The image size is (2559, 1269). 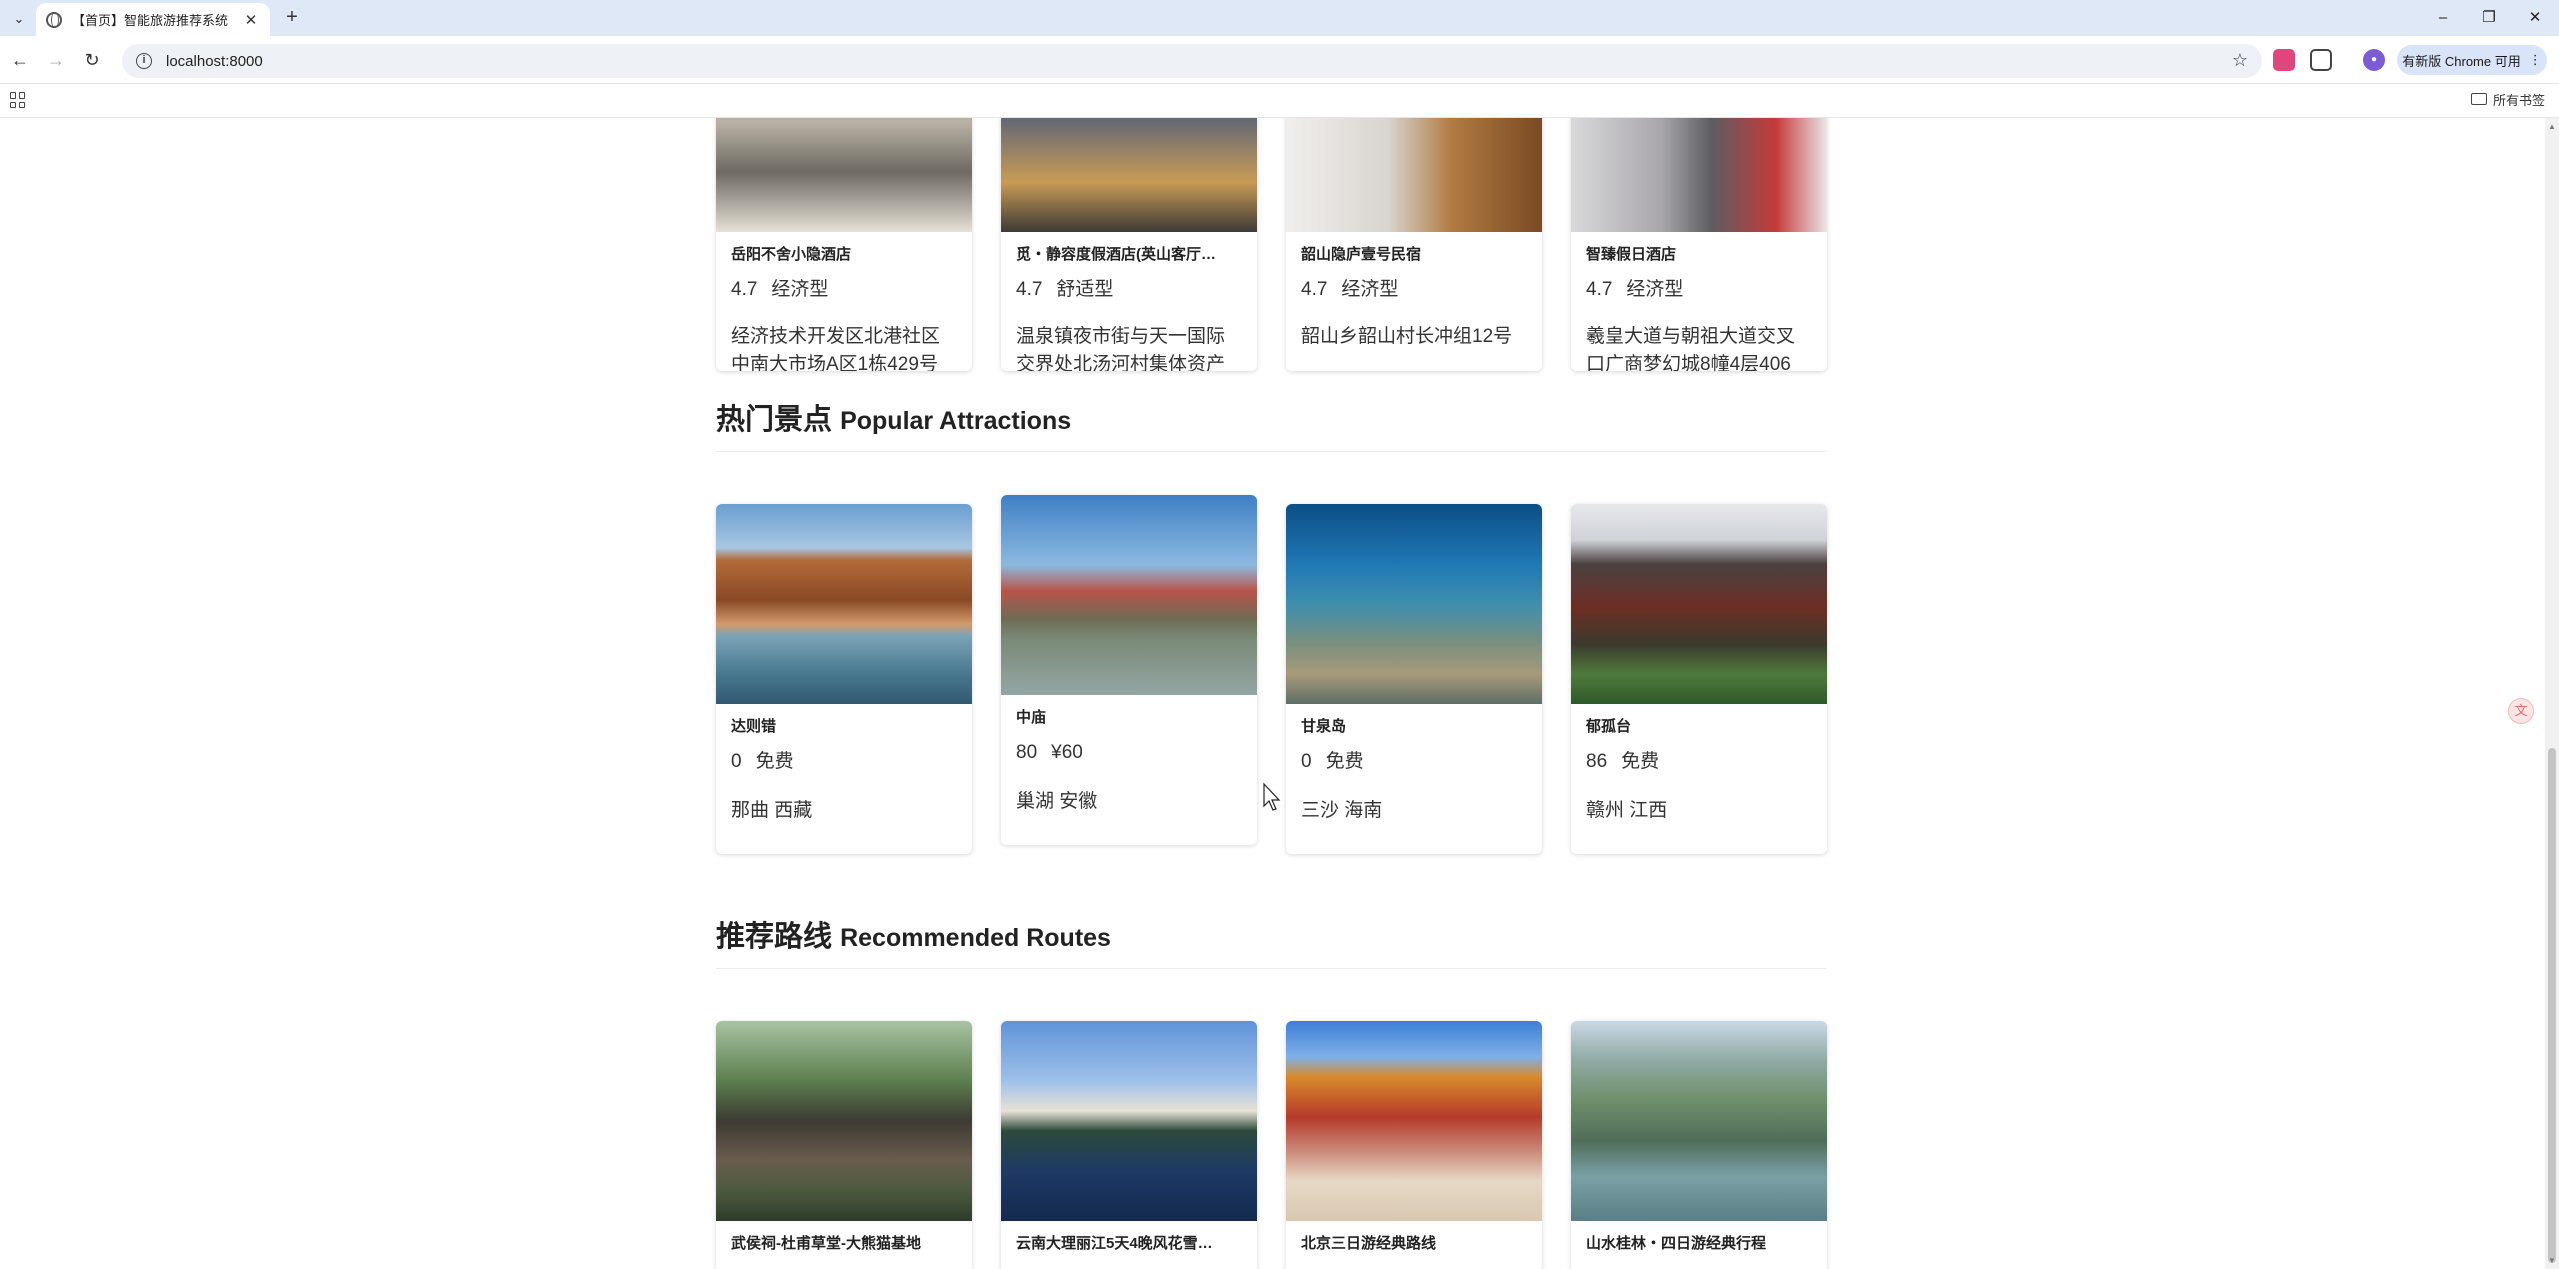 I want to click on attraction-name: 甘泉岛, so click(x=1324, y=726).